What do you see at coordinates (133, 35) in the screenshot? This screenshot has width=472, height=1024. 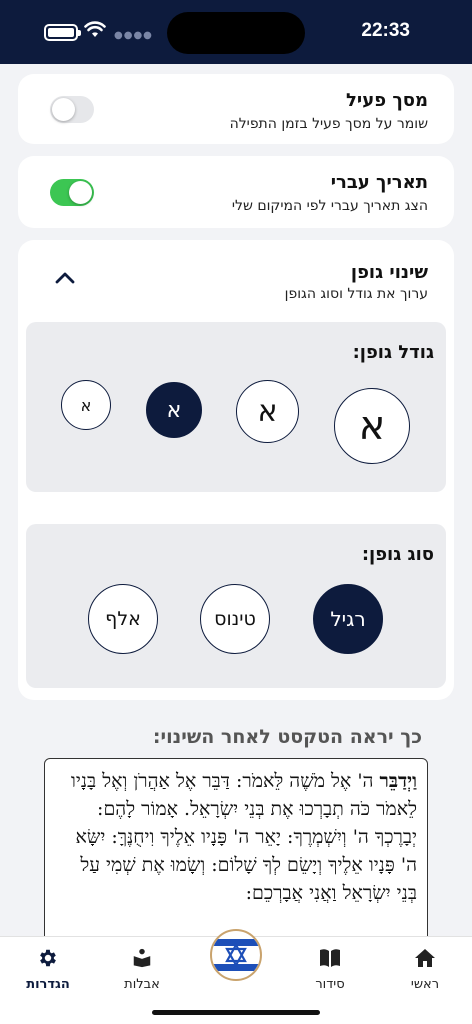 I see `signal-icon: ●●●●` at bounding box center [133, 35].